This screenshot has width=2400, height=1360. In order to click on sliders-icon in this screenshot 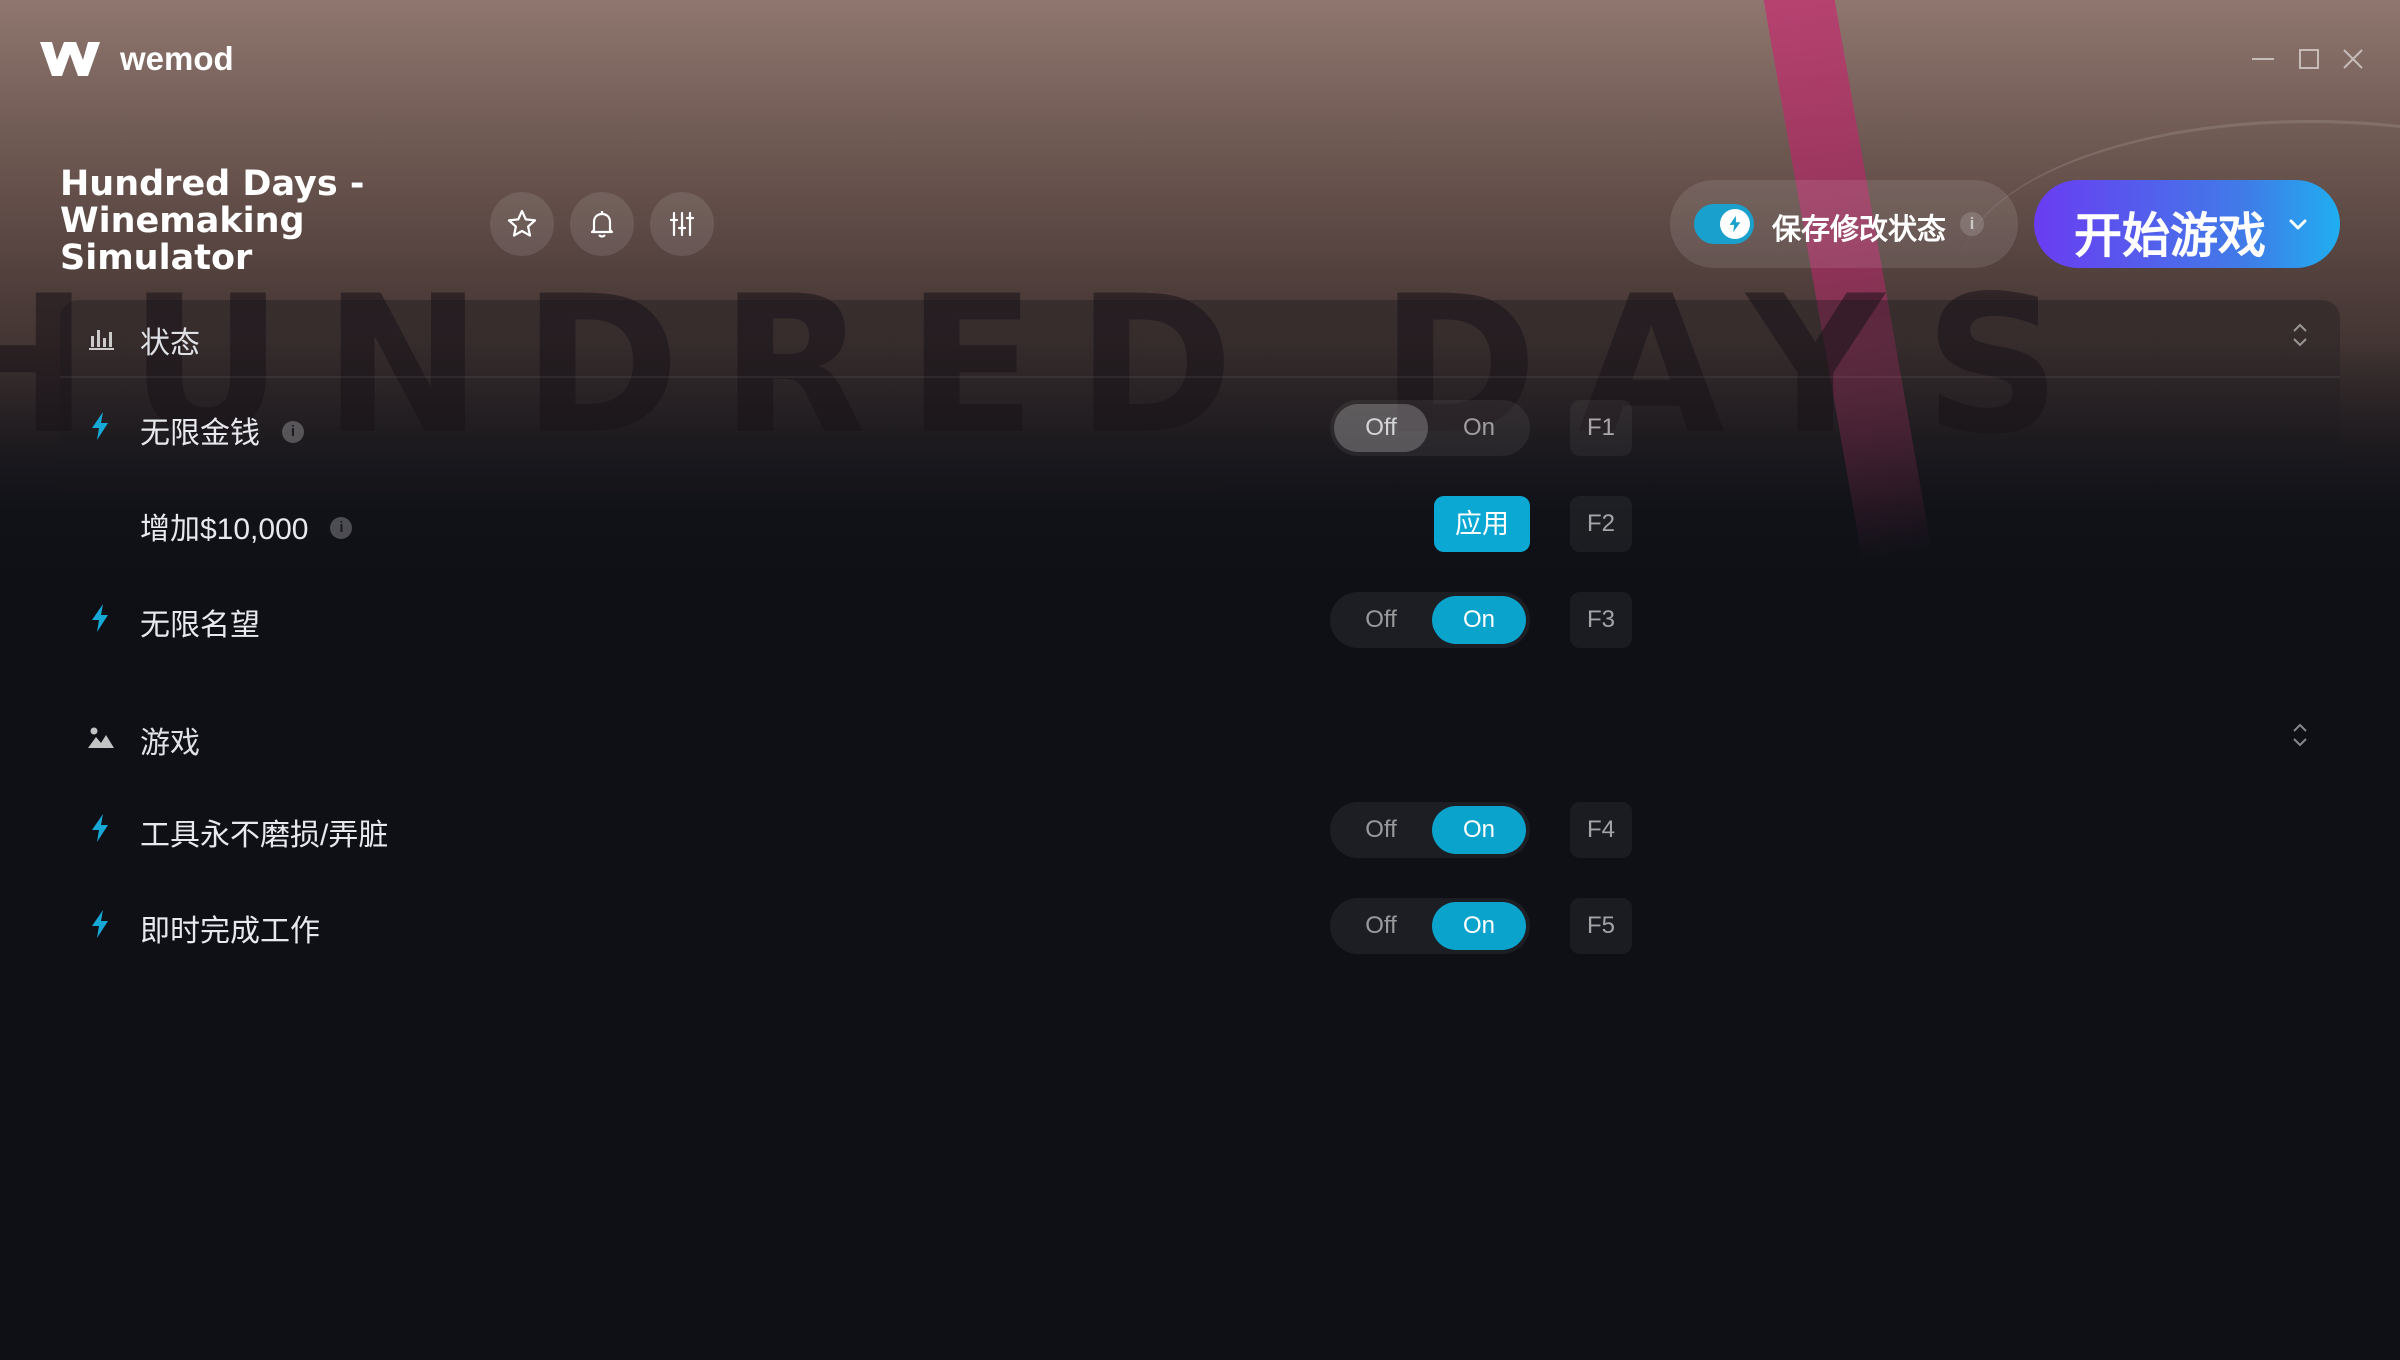, I will do `click(682, 224)`.